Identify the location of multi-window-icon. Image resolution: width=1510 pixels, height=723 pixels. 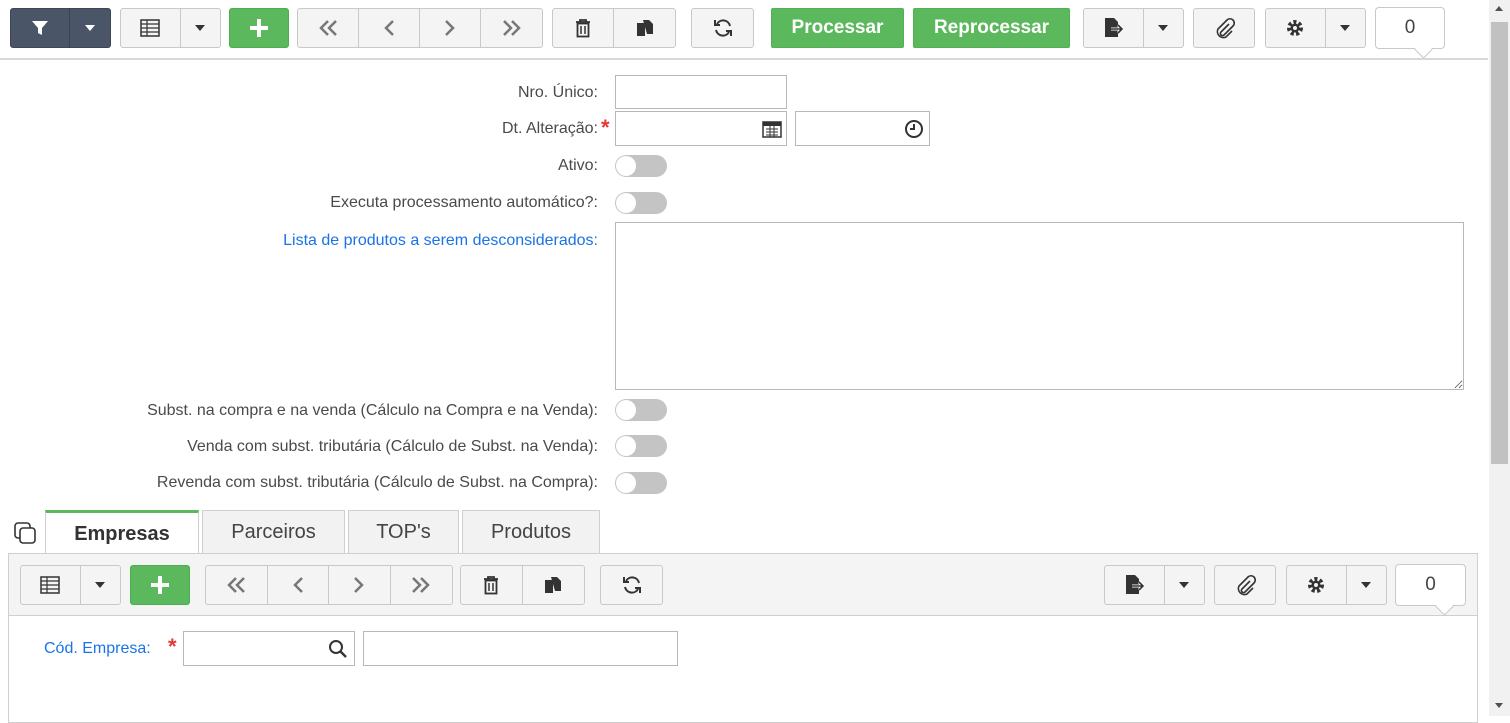
(25, 533).